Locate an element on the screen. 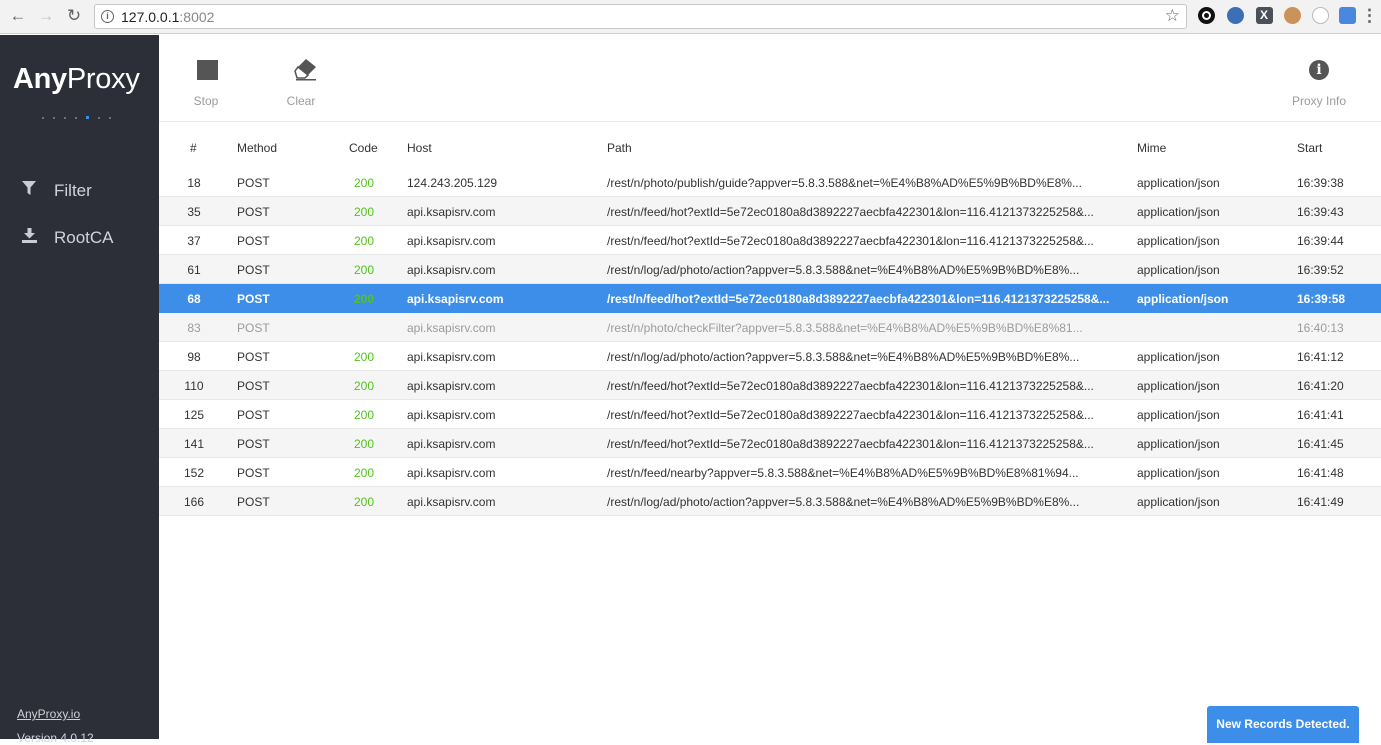 The image size is (1381, 745). cell-id: 35 is located at coordinates (194, 212).